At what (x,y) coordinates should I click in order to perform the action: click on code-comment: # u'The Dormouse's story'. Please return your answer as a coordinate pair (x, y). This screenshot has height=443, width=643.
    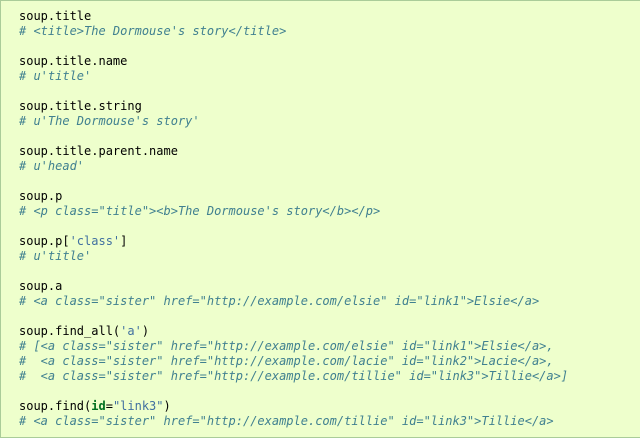
    Looking at the image, I should click on (109, 121).